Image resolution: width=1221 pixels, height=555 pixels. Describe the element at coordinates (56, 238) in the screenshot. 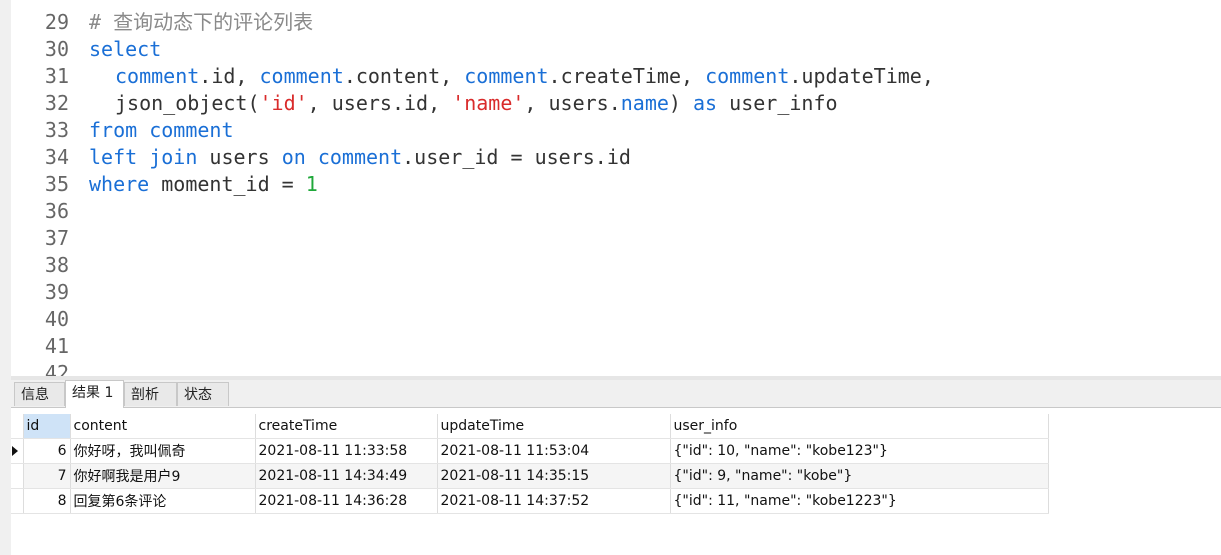

I see `line-number: 37` at that location.